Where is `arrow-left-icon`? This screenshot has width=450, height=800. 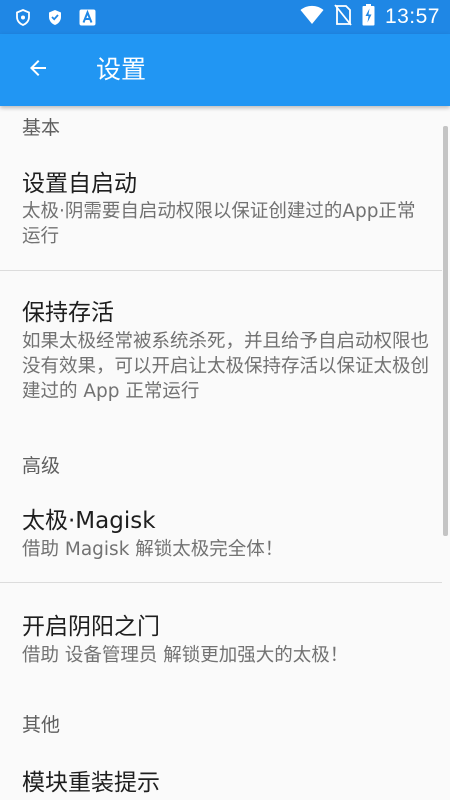 arrow-left-icon is located at coordinates (38, 70).